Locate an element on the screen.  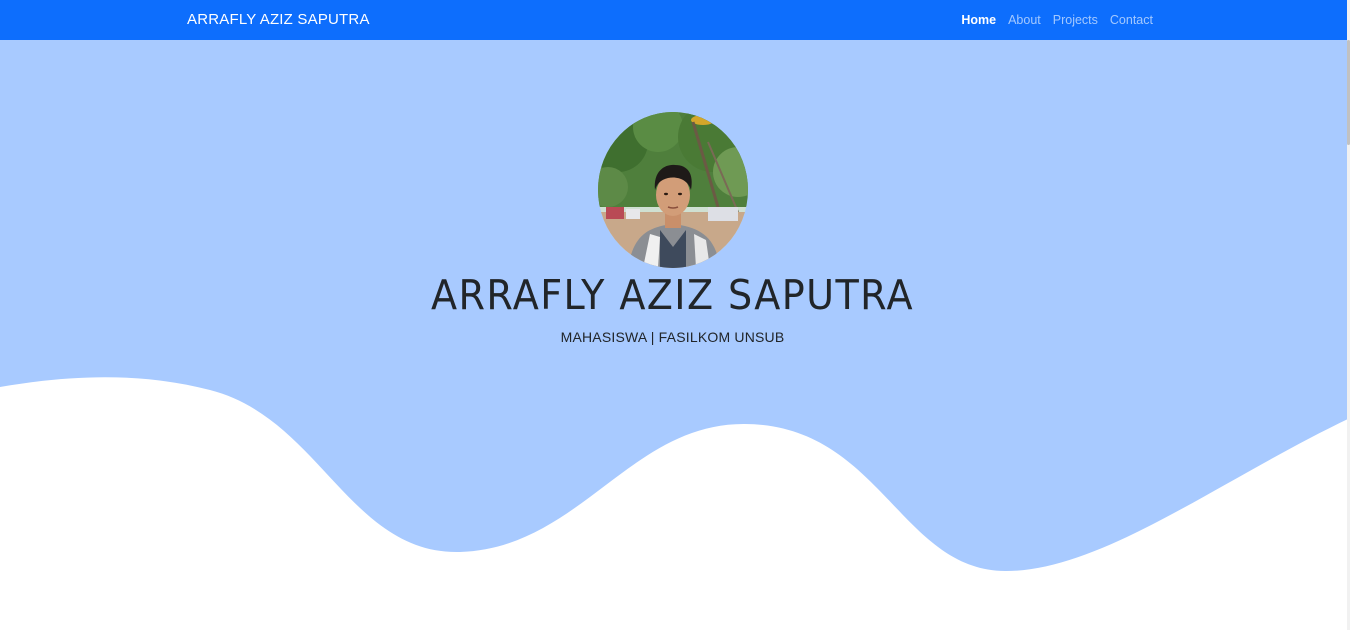
hero-title: ARRAFLY AZIZ SAPUTRA is located at coordinates (672, 295).